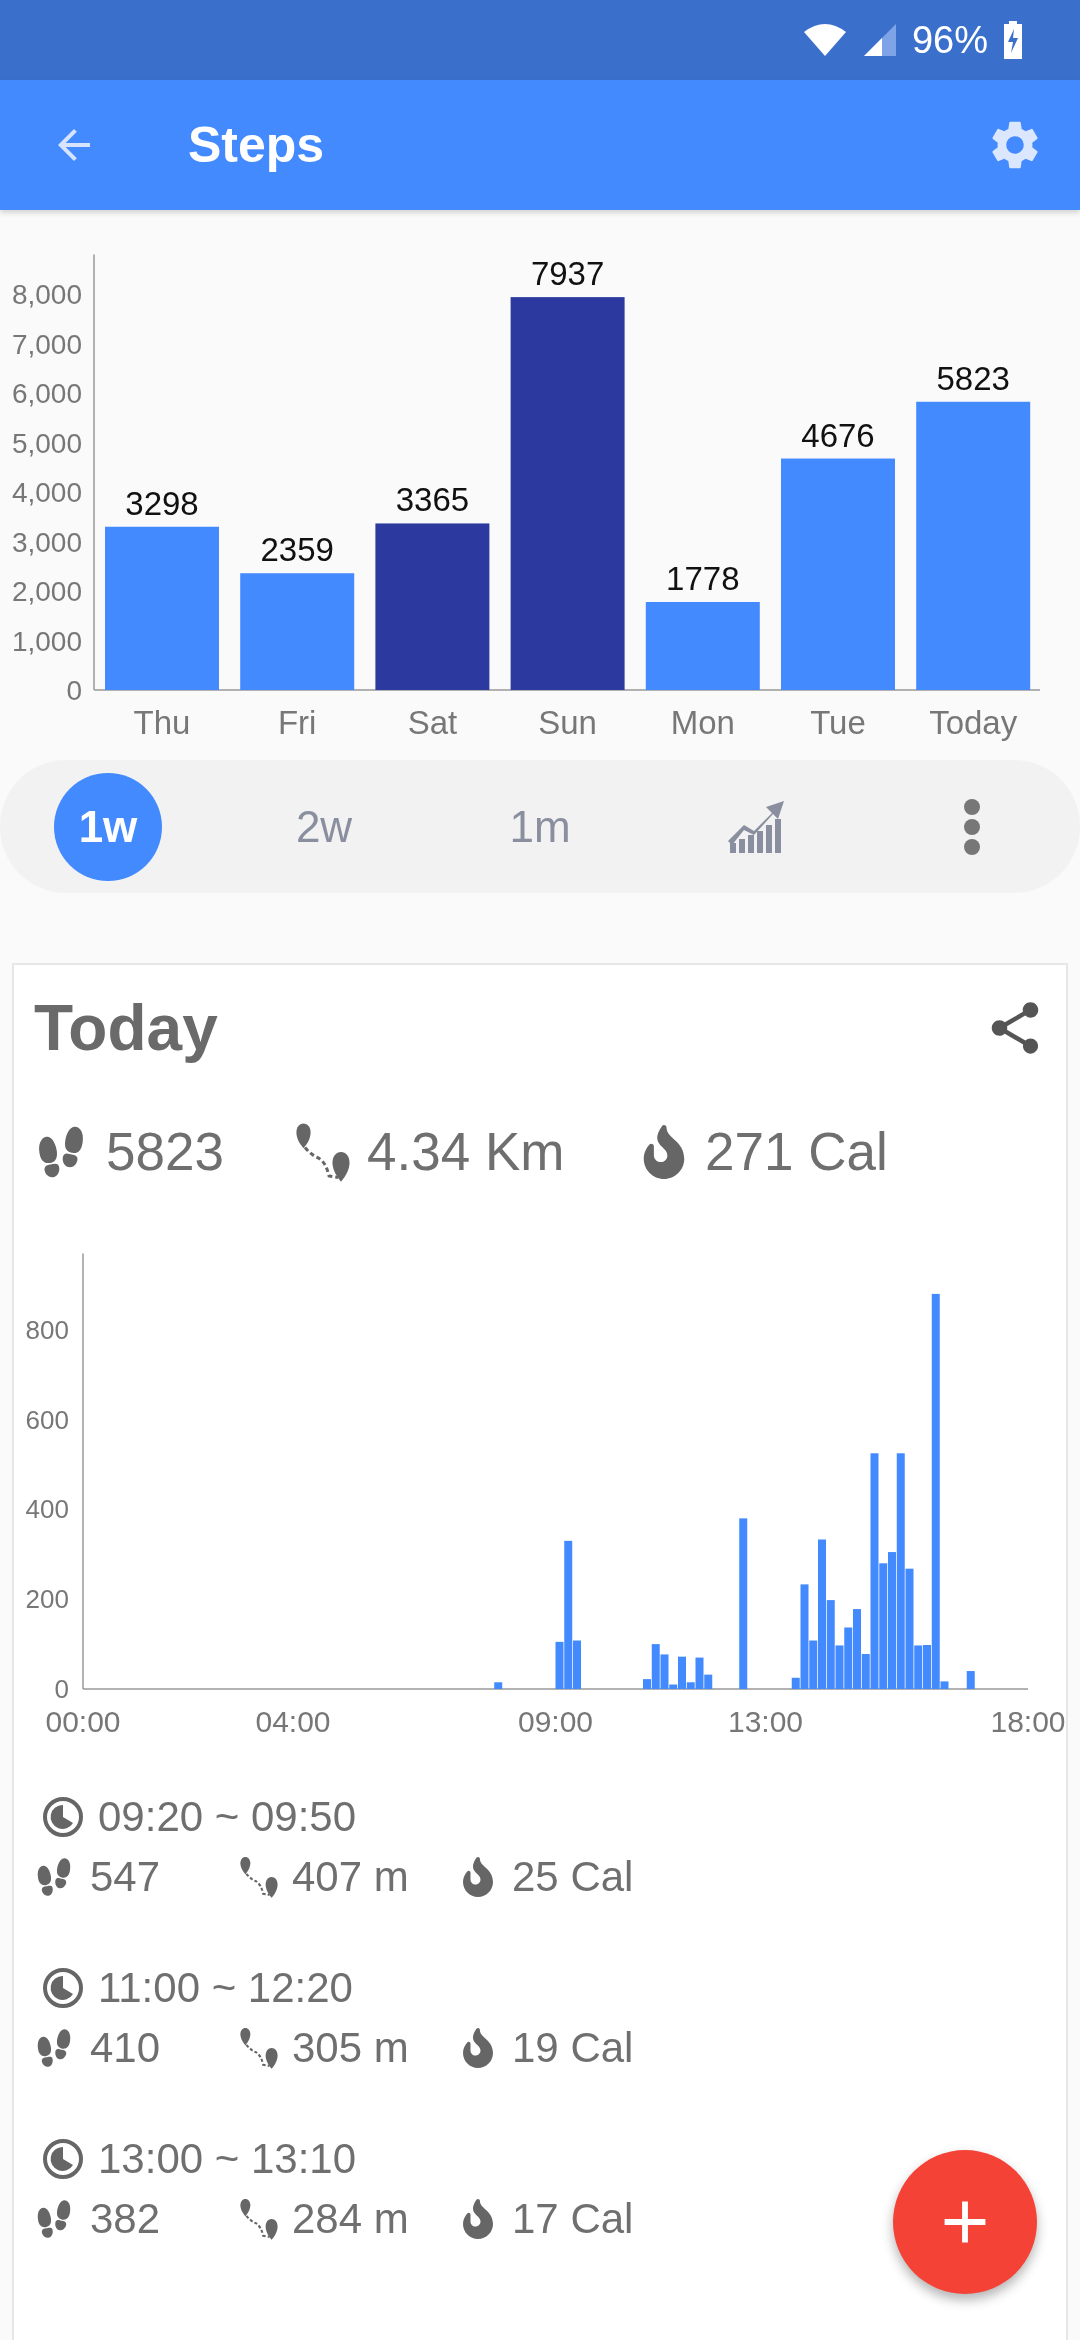 The image size is (1080, 2340). Describe the element at coordinates (540, 826) in the screenshot. I see `period-tab: 1m` at that location.